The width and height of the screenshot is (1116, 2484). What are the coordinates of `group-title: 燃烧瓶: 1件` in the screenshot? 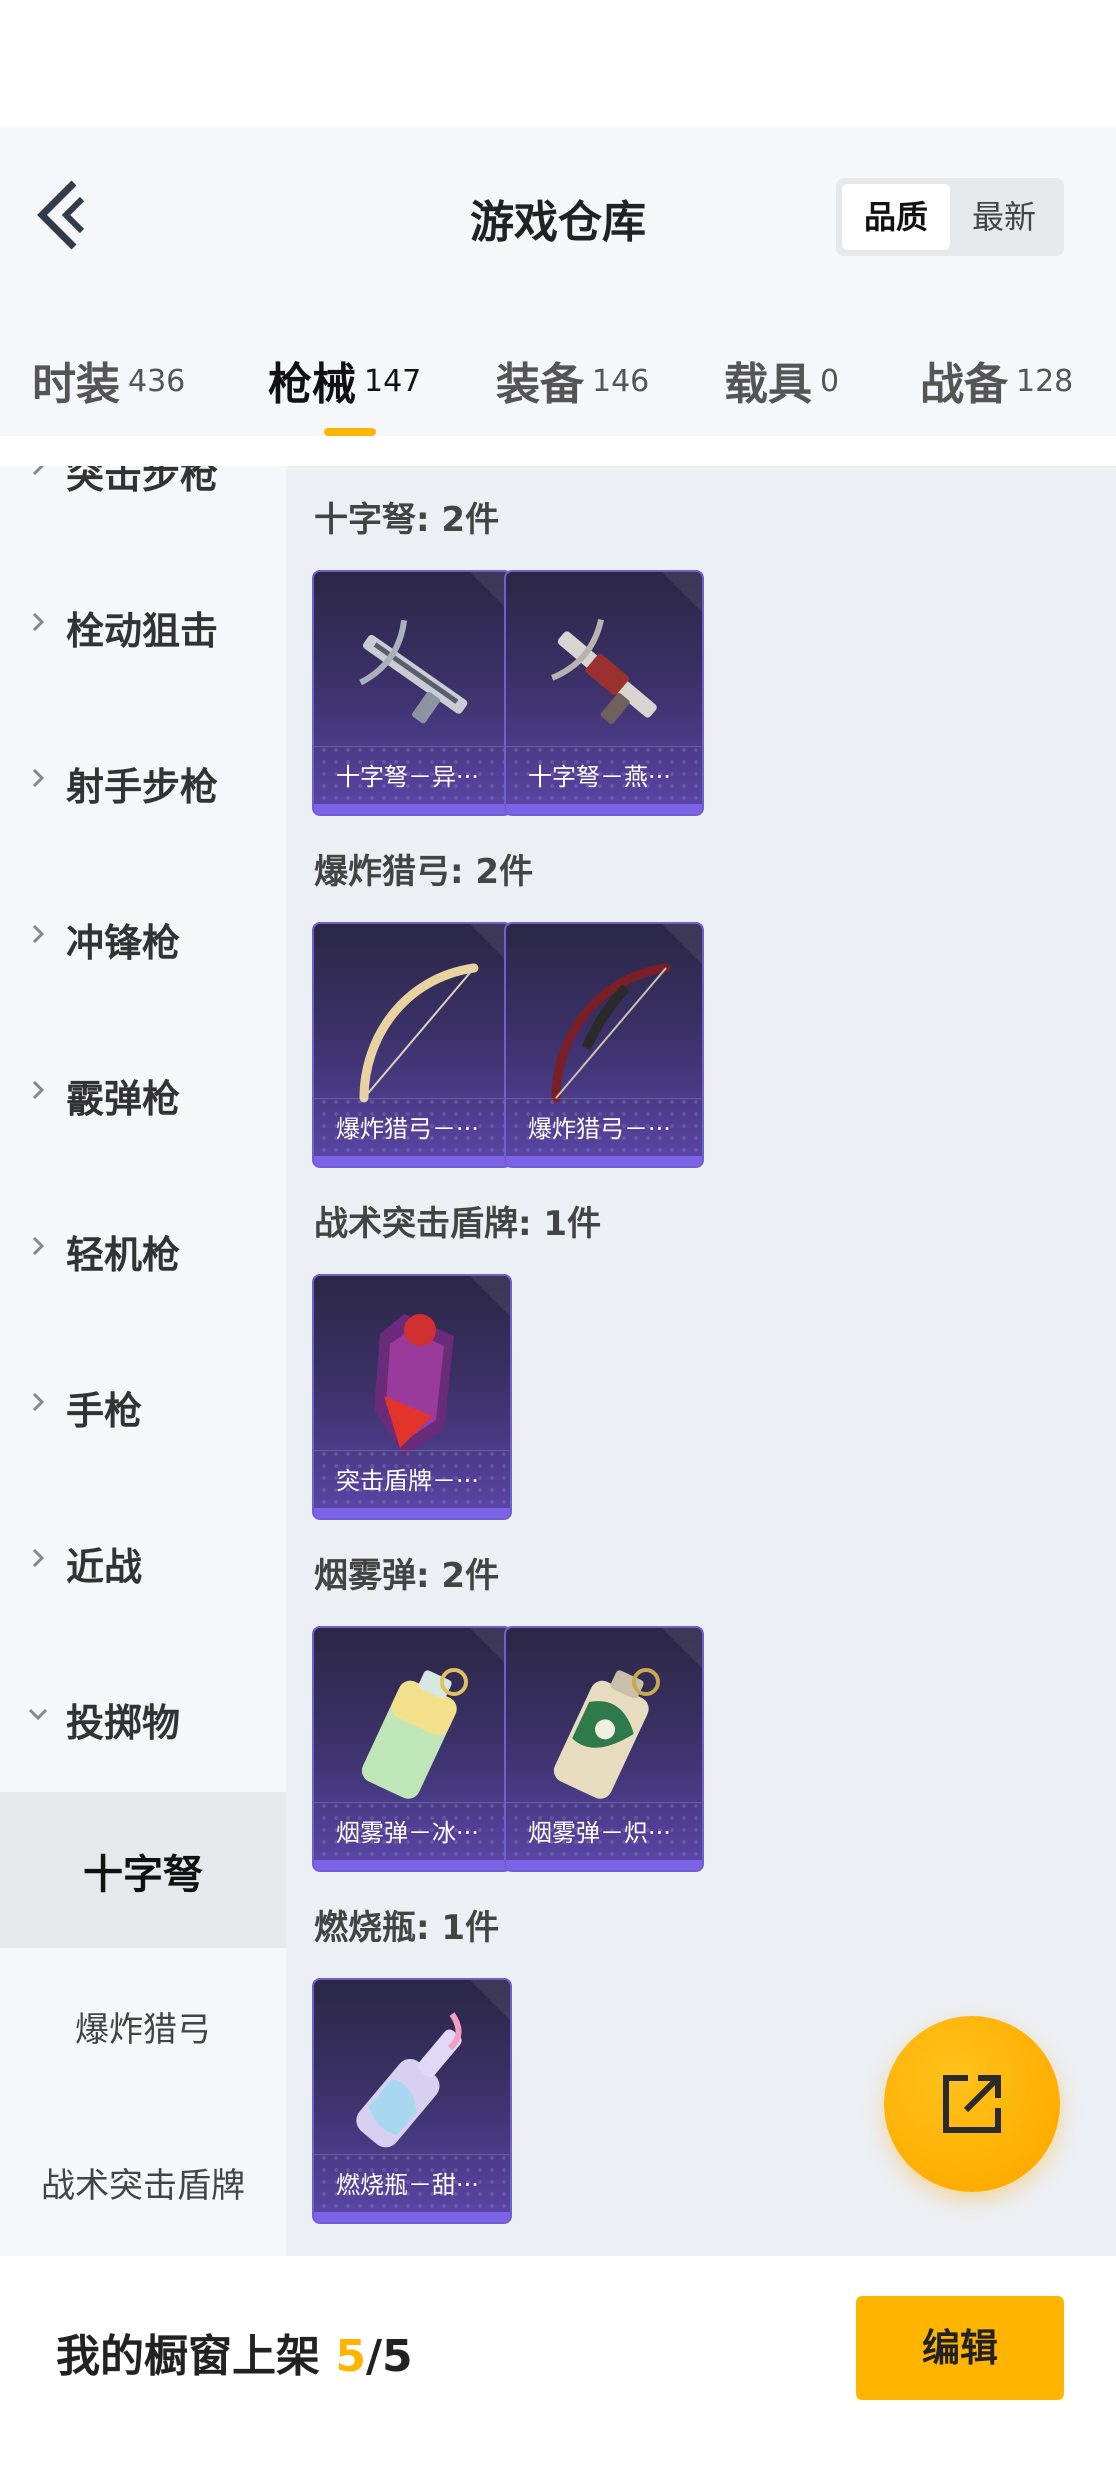 It's located at (407, 1928).